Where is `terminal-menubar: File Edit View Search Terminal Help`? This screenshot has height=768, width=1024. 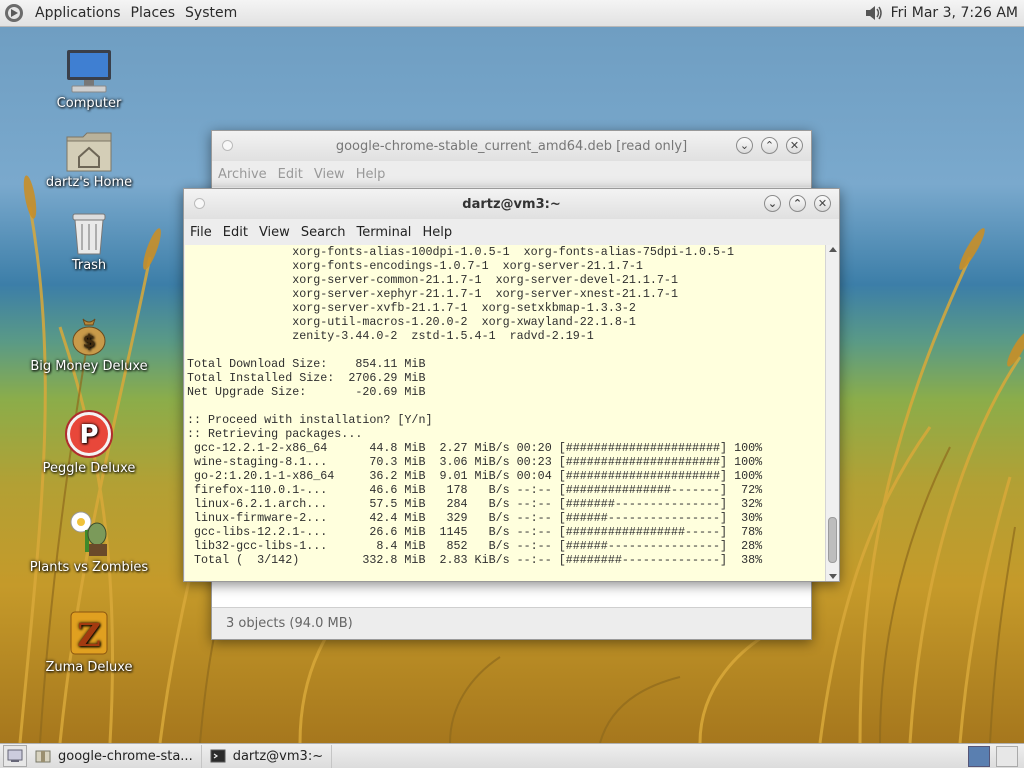 terminal-menubar: File Edit View Search Terminal Help is located at coordinates (511, 232).